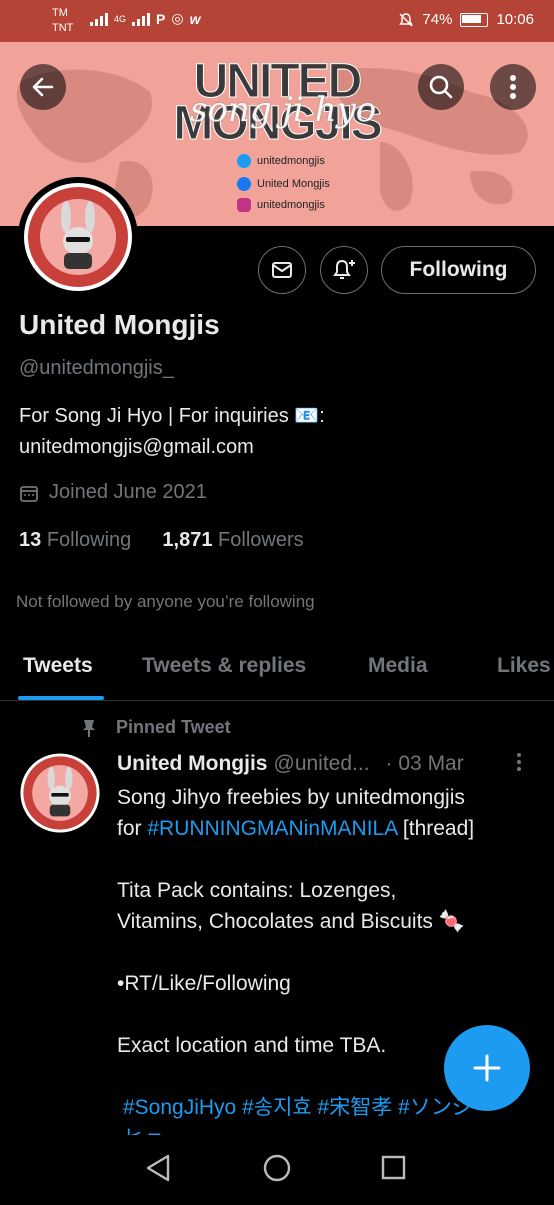 This screenshot has height=1205, width=554. What do you see at coordinates (272, 828) in the screenshot?
I see `hashtag-link: #RUNNINGMANinMANILA` at bounding box center [272, 828].